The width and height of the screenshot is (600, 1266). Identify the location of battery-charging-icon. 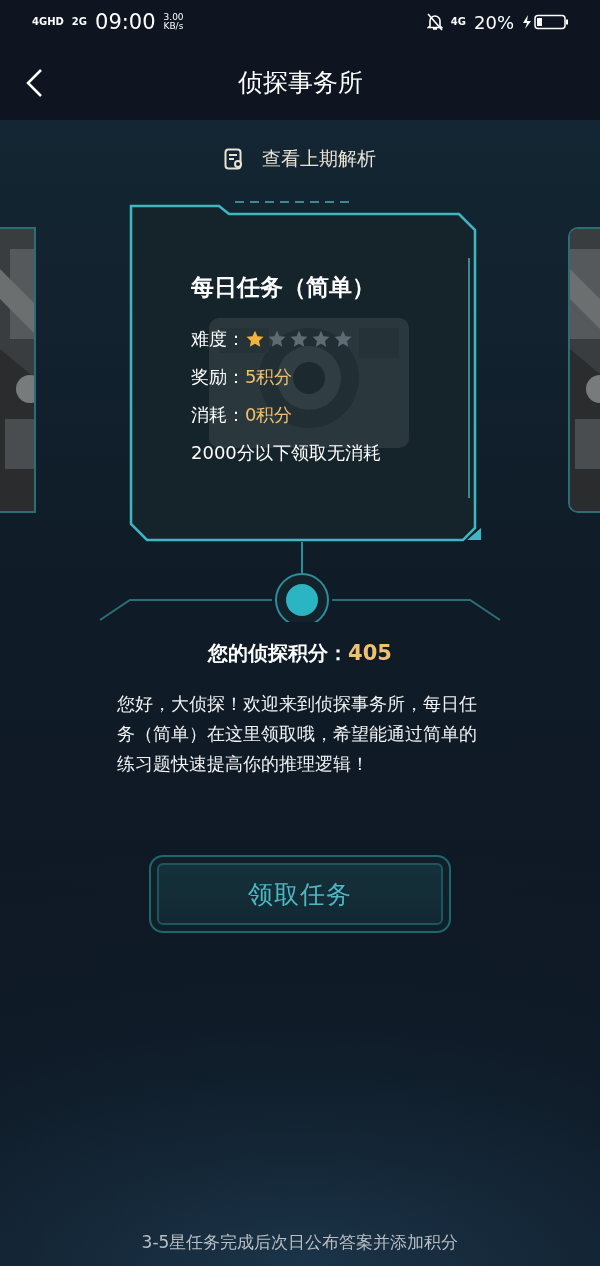
(546, 22).